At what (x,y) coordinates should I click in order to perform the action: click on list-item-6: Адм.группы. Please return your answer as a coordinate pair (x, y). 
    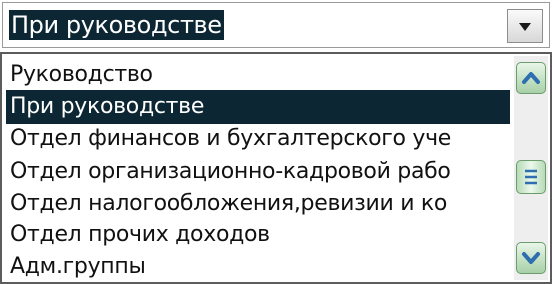
    Looking at the image, I should click on (258, 267).